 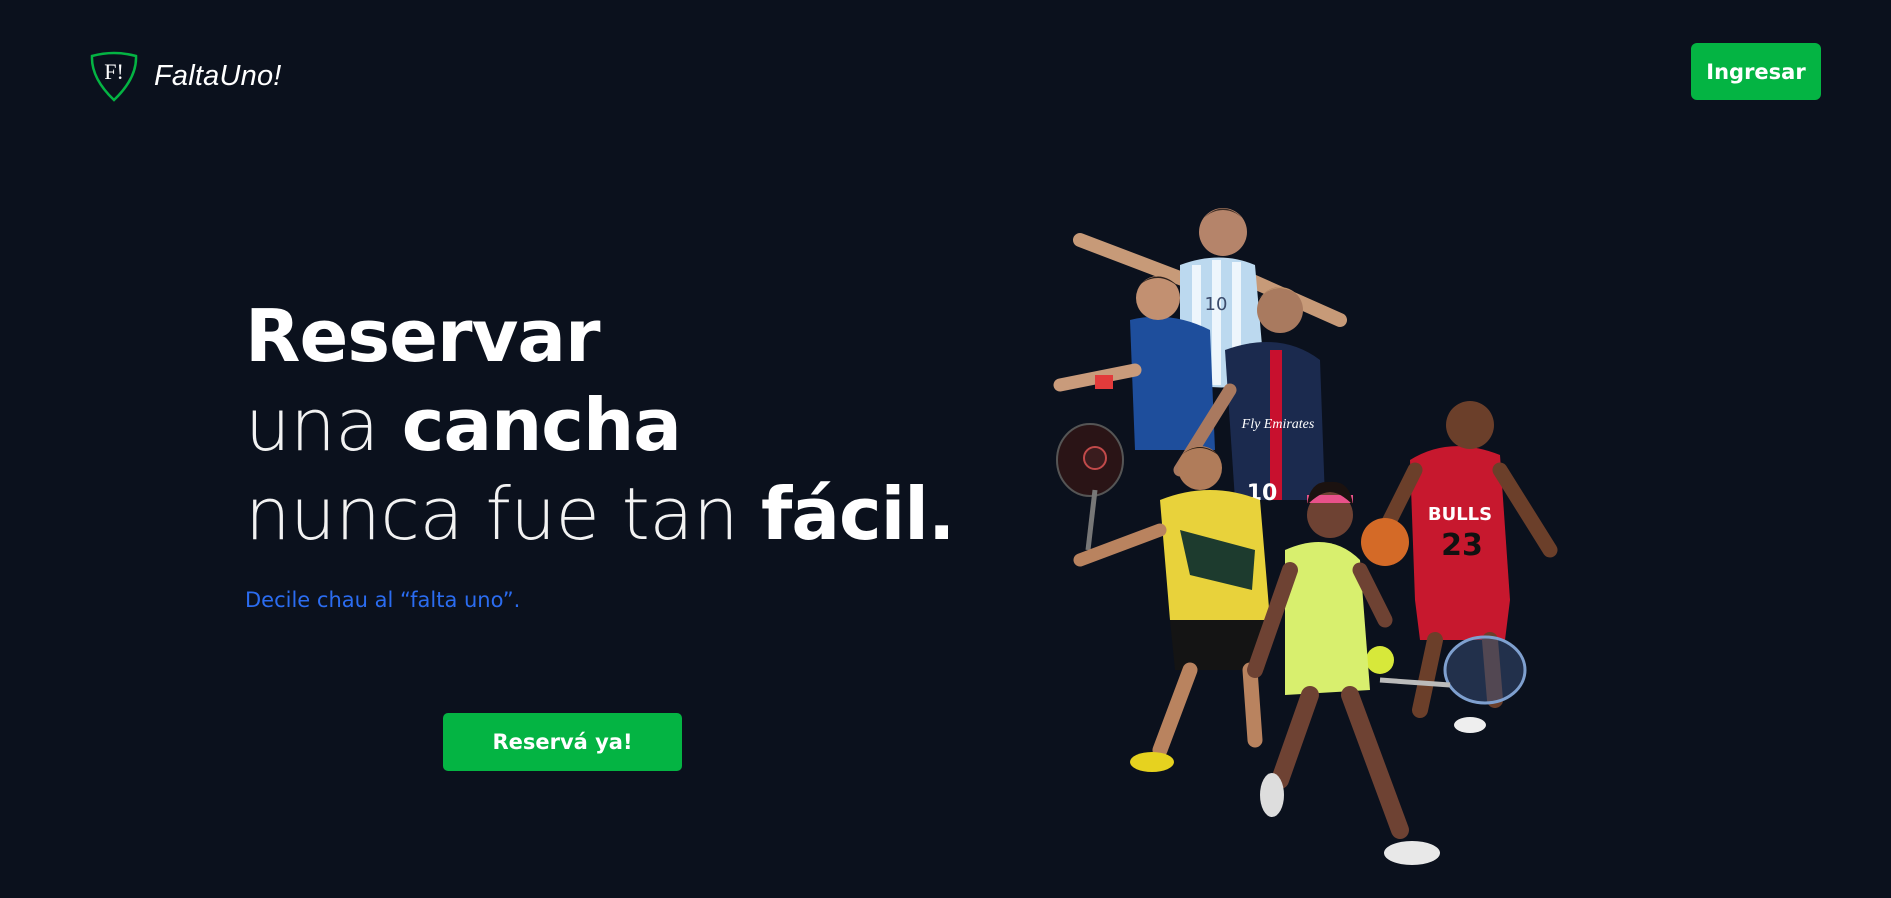 I want to click on headline-line-2: una cancha, so click(x=605, y=425).